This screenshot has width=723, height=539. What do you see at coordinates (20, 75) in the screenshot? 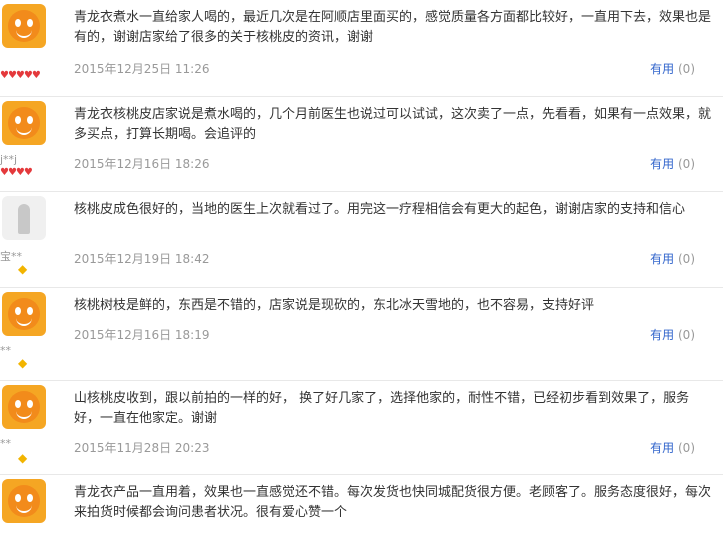
I see `rank-hearts-icon: ♥♥♥♥♥` at bounding box center [20, 75].